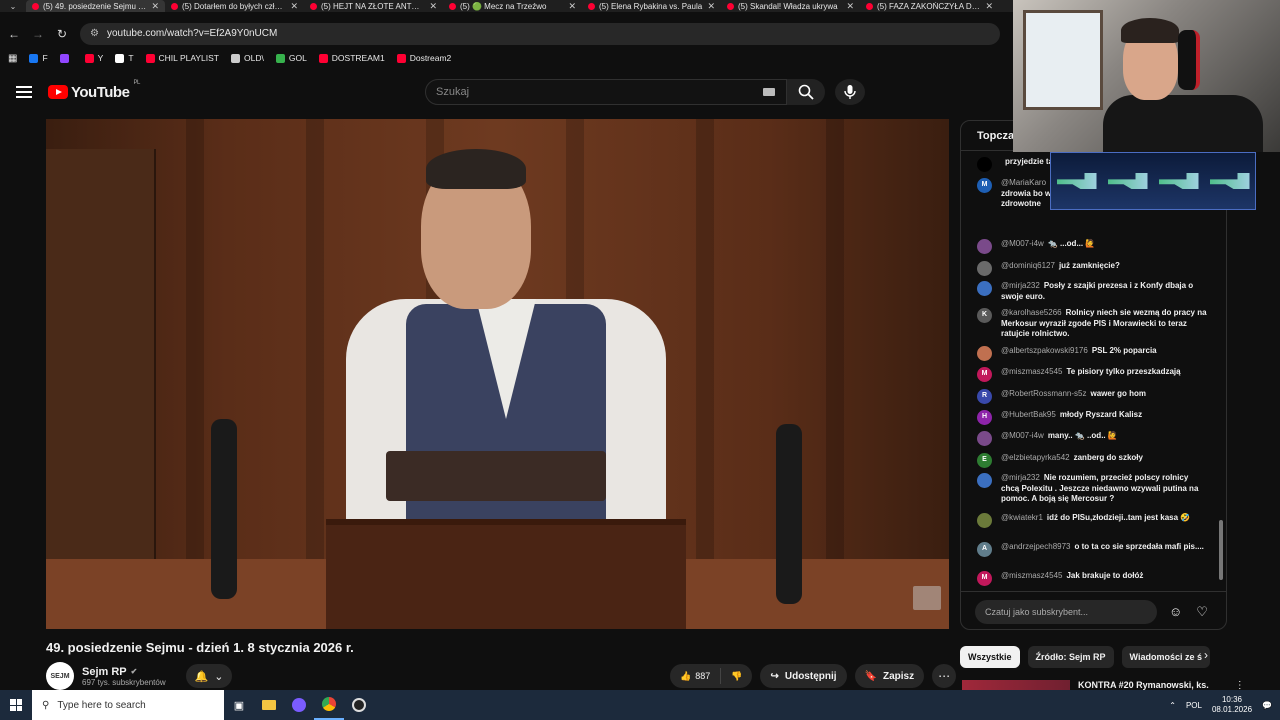 Image resolution: width=1280 pixels, height=720 pixels. Describe the element at coordinates (16, 705) in the screenshot. I see `start-button` at that location.